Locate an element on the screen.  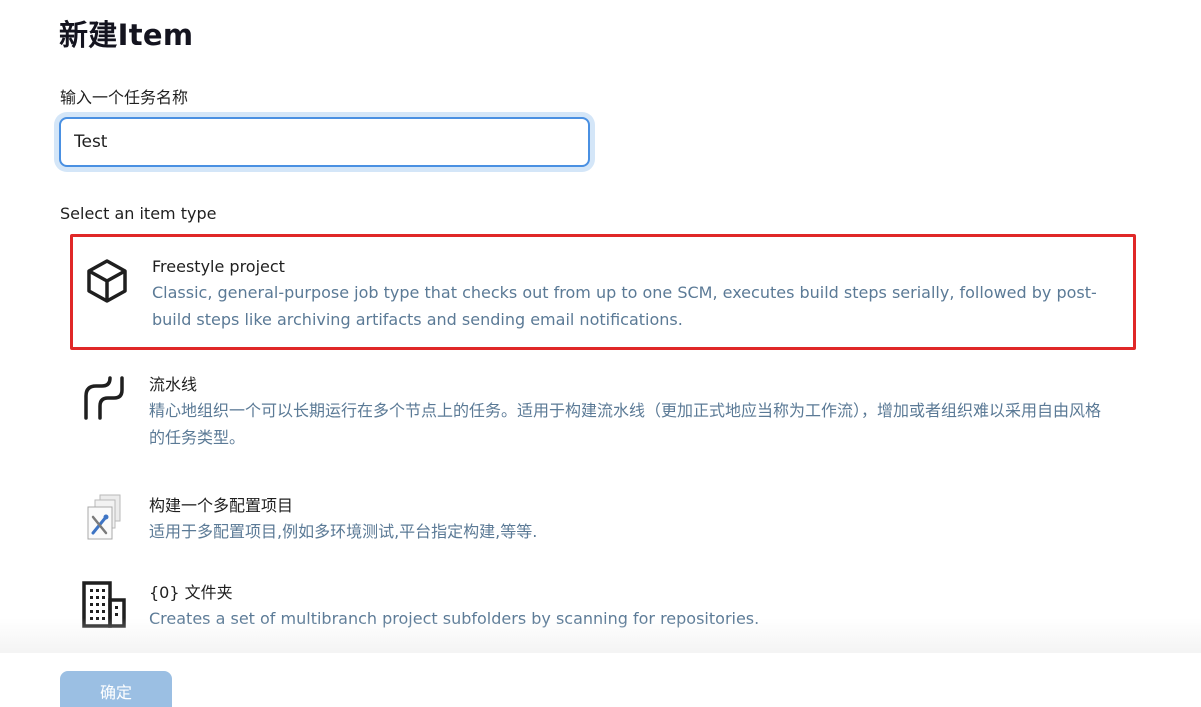
footer-bar is located at coordinates (600, 680).